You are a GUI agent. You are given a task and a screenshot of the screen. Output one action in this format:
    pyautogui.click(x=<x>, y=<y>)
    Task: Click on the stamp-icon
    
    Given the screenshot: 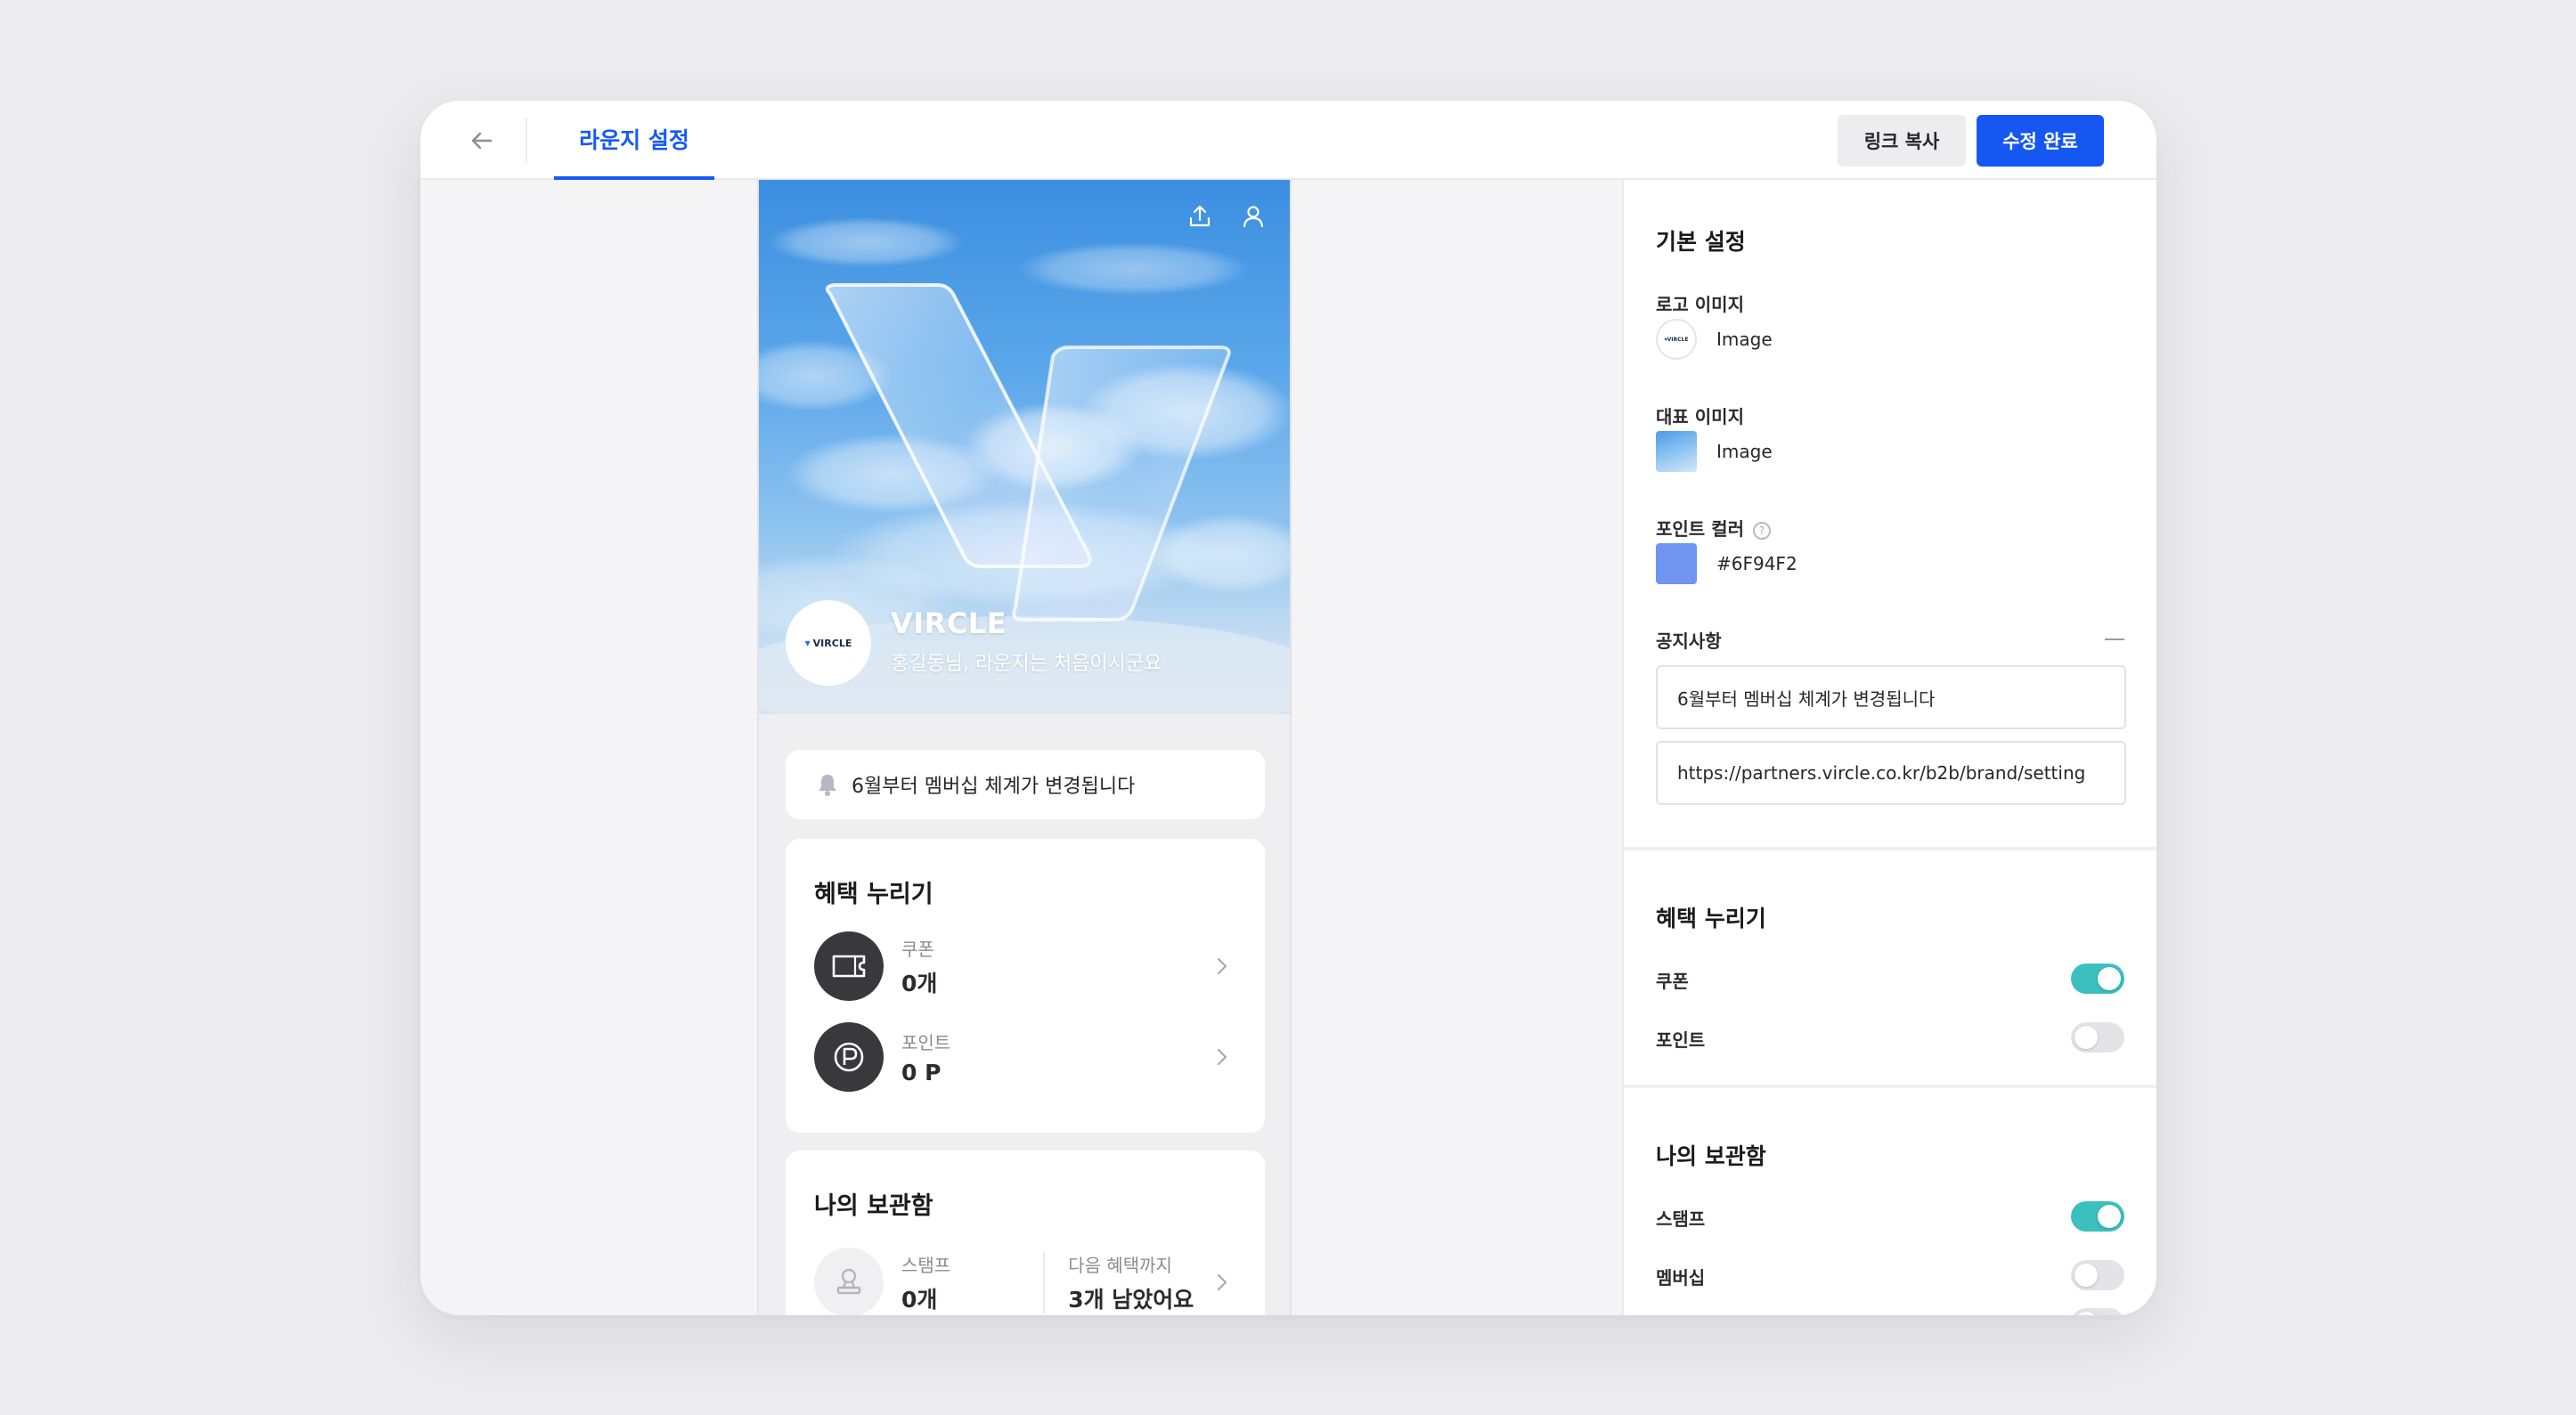 What is the action you would take?
    pyautogui.click(x=849, y=1282)
    